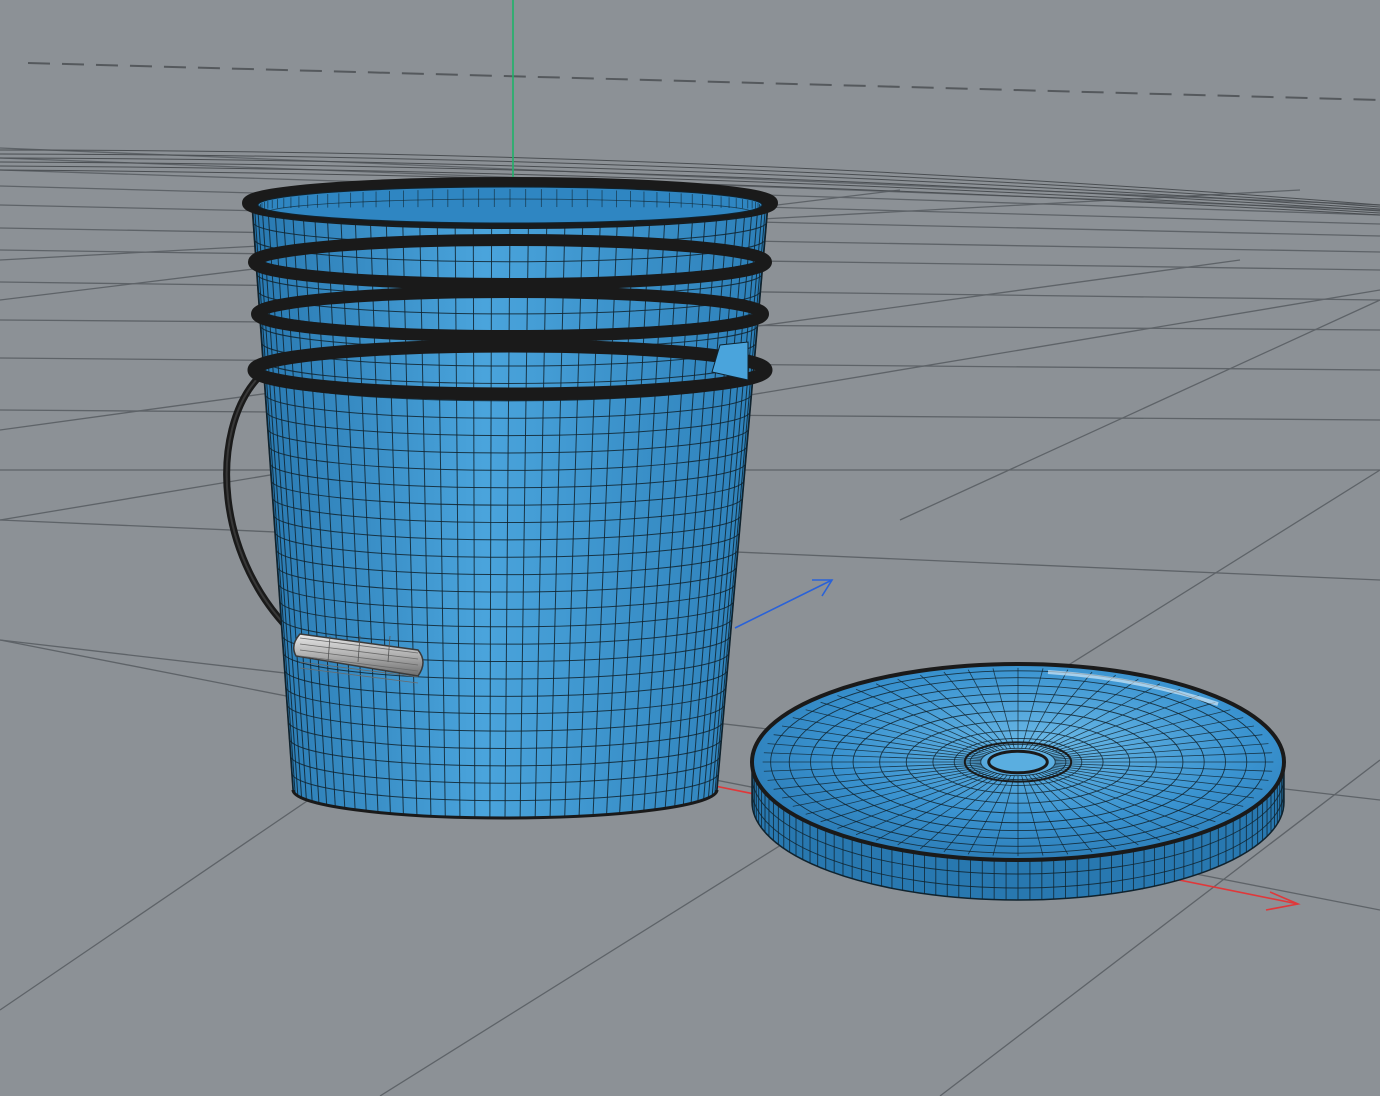 The image size is (1380, 1096). What do you see at coordinates (784, 604) in the screenshot?
I see `z-axis` at bounding box center [784, 604].